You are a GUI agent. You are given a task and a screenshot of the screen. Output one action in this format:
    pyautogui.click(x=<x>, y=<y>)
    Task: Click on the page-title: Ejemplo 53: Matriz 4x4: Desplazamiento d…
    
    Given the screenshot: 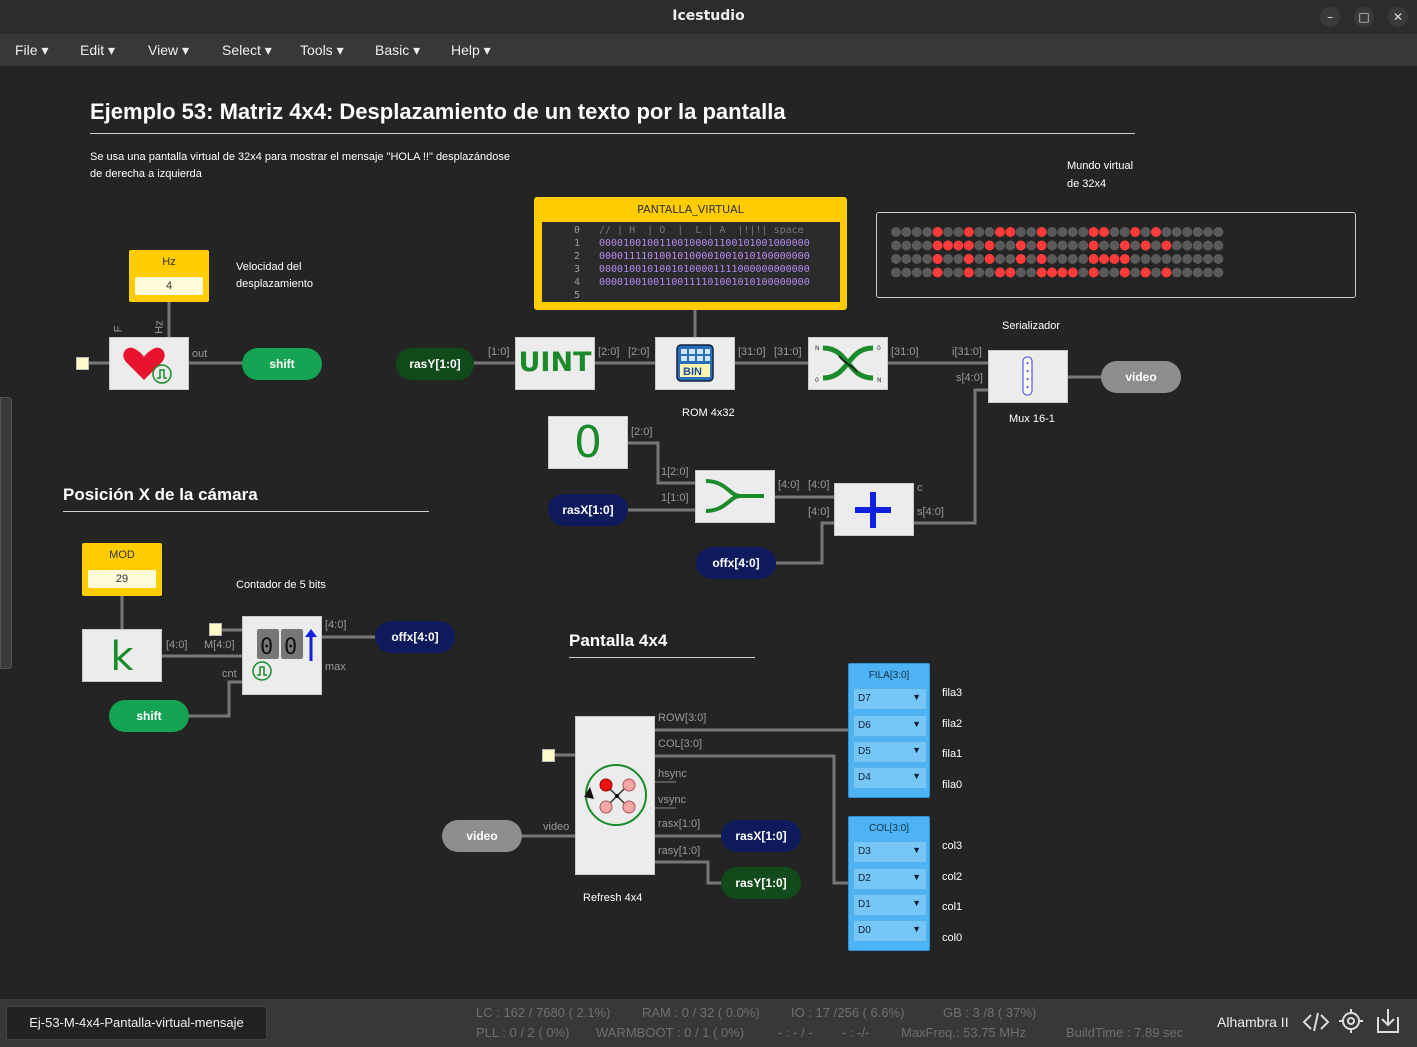 What is the action you would take?
    pyautogui.click(x=438, y=111)
    